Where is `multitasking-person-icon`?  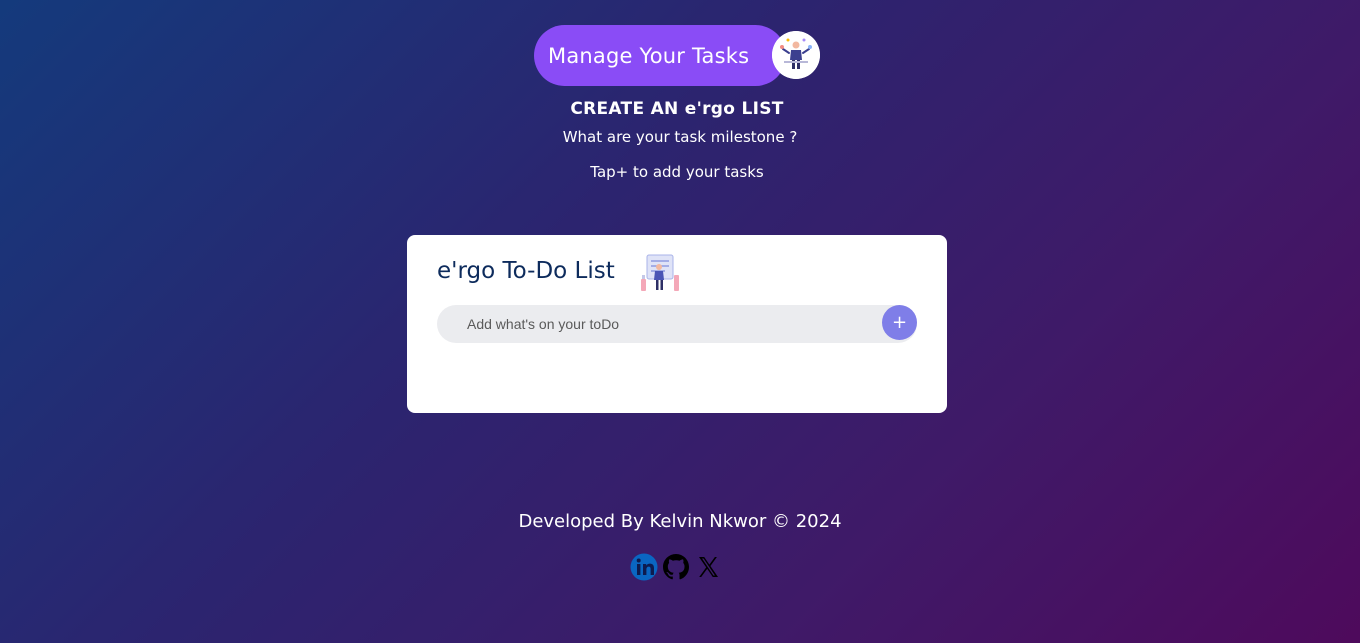
multitasking-person-icon is located at coordinates (796, 55).